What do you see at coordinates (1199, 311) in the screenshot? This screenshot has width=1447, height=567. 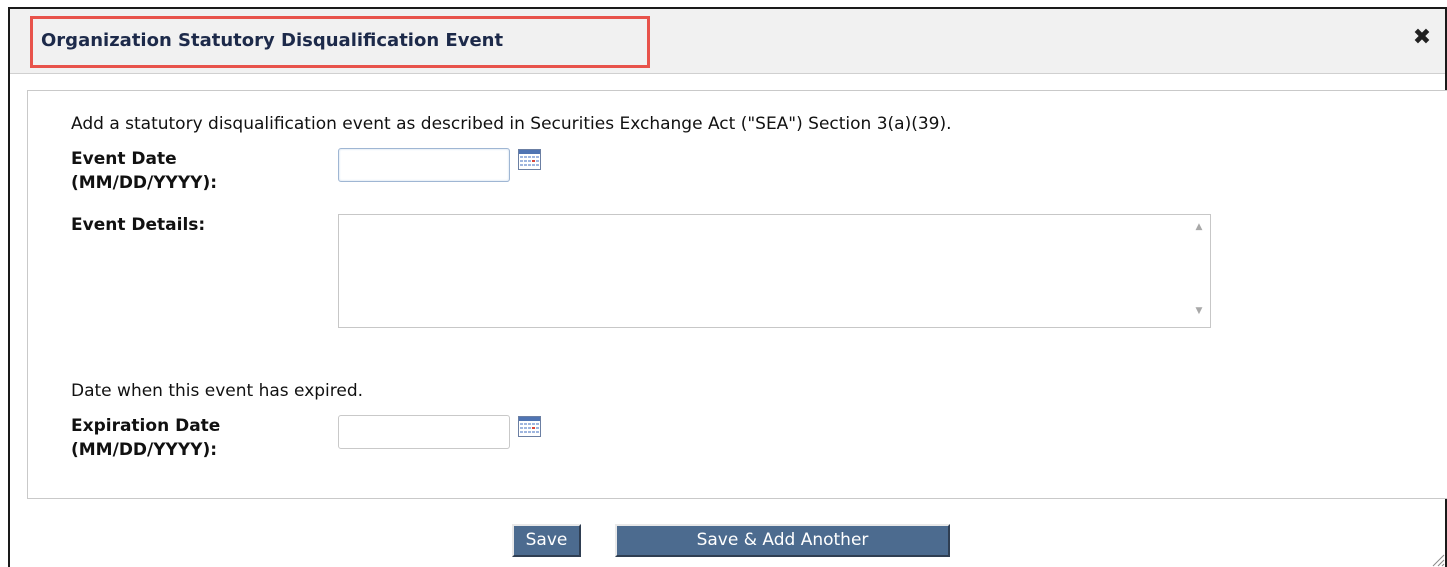 I see `scroll-down-arrow-icon: ▼` at bounding box center [1199, 311].